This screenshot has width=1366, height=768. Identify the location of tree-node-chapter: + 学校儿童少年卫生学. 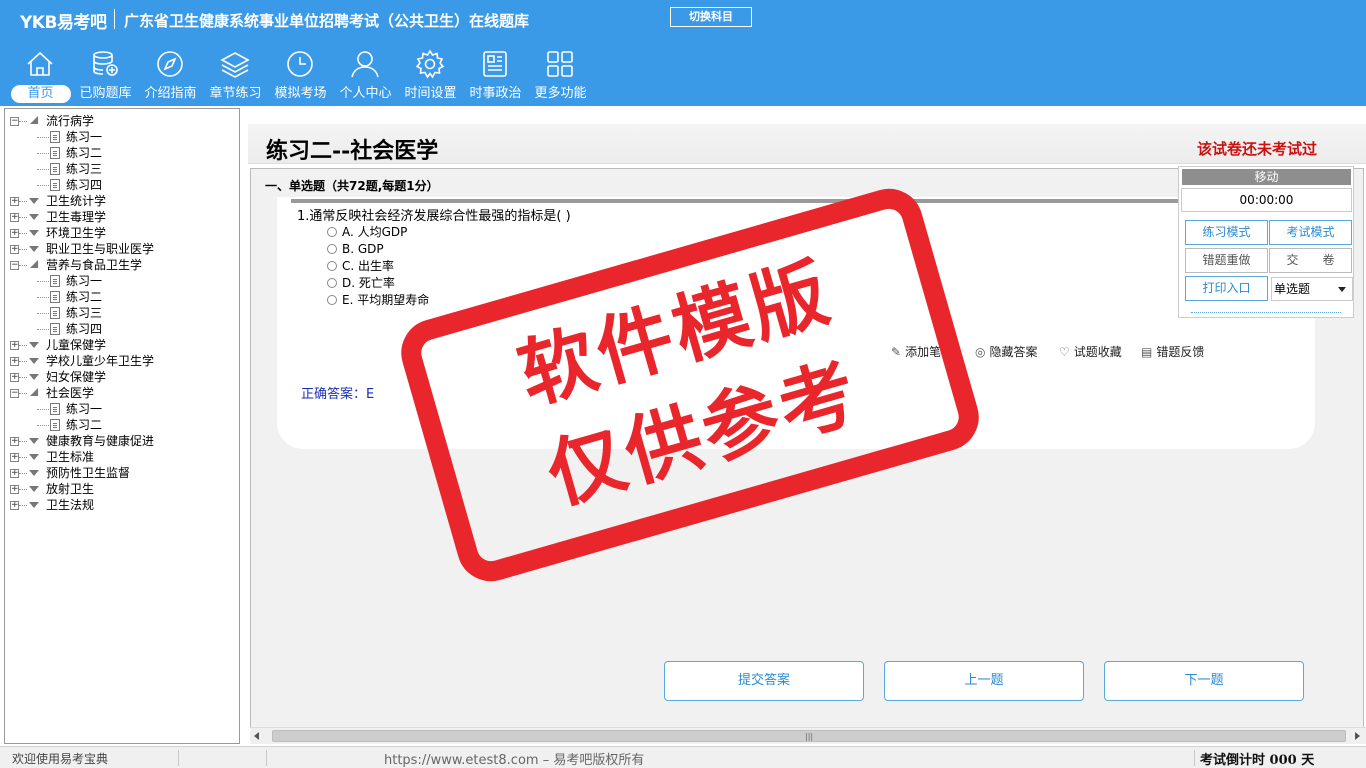
(122, 361).